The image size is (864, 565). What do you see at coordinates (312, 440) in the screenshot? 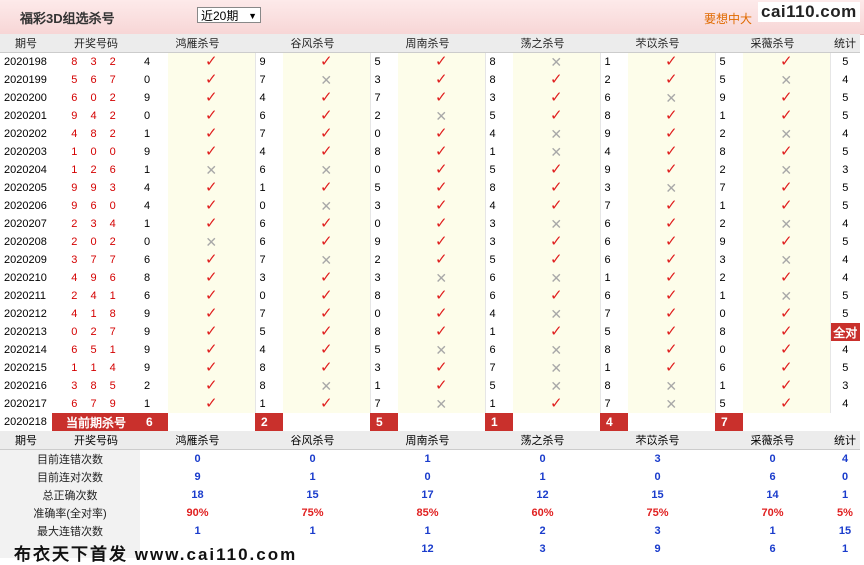
I see `stats-col-expert-2: 谷风杀号` at bounding box center [312, 440].